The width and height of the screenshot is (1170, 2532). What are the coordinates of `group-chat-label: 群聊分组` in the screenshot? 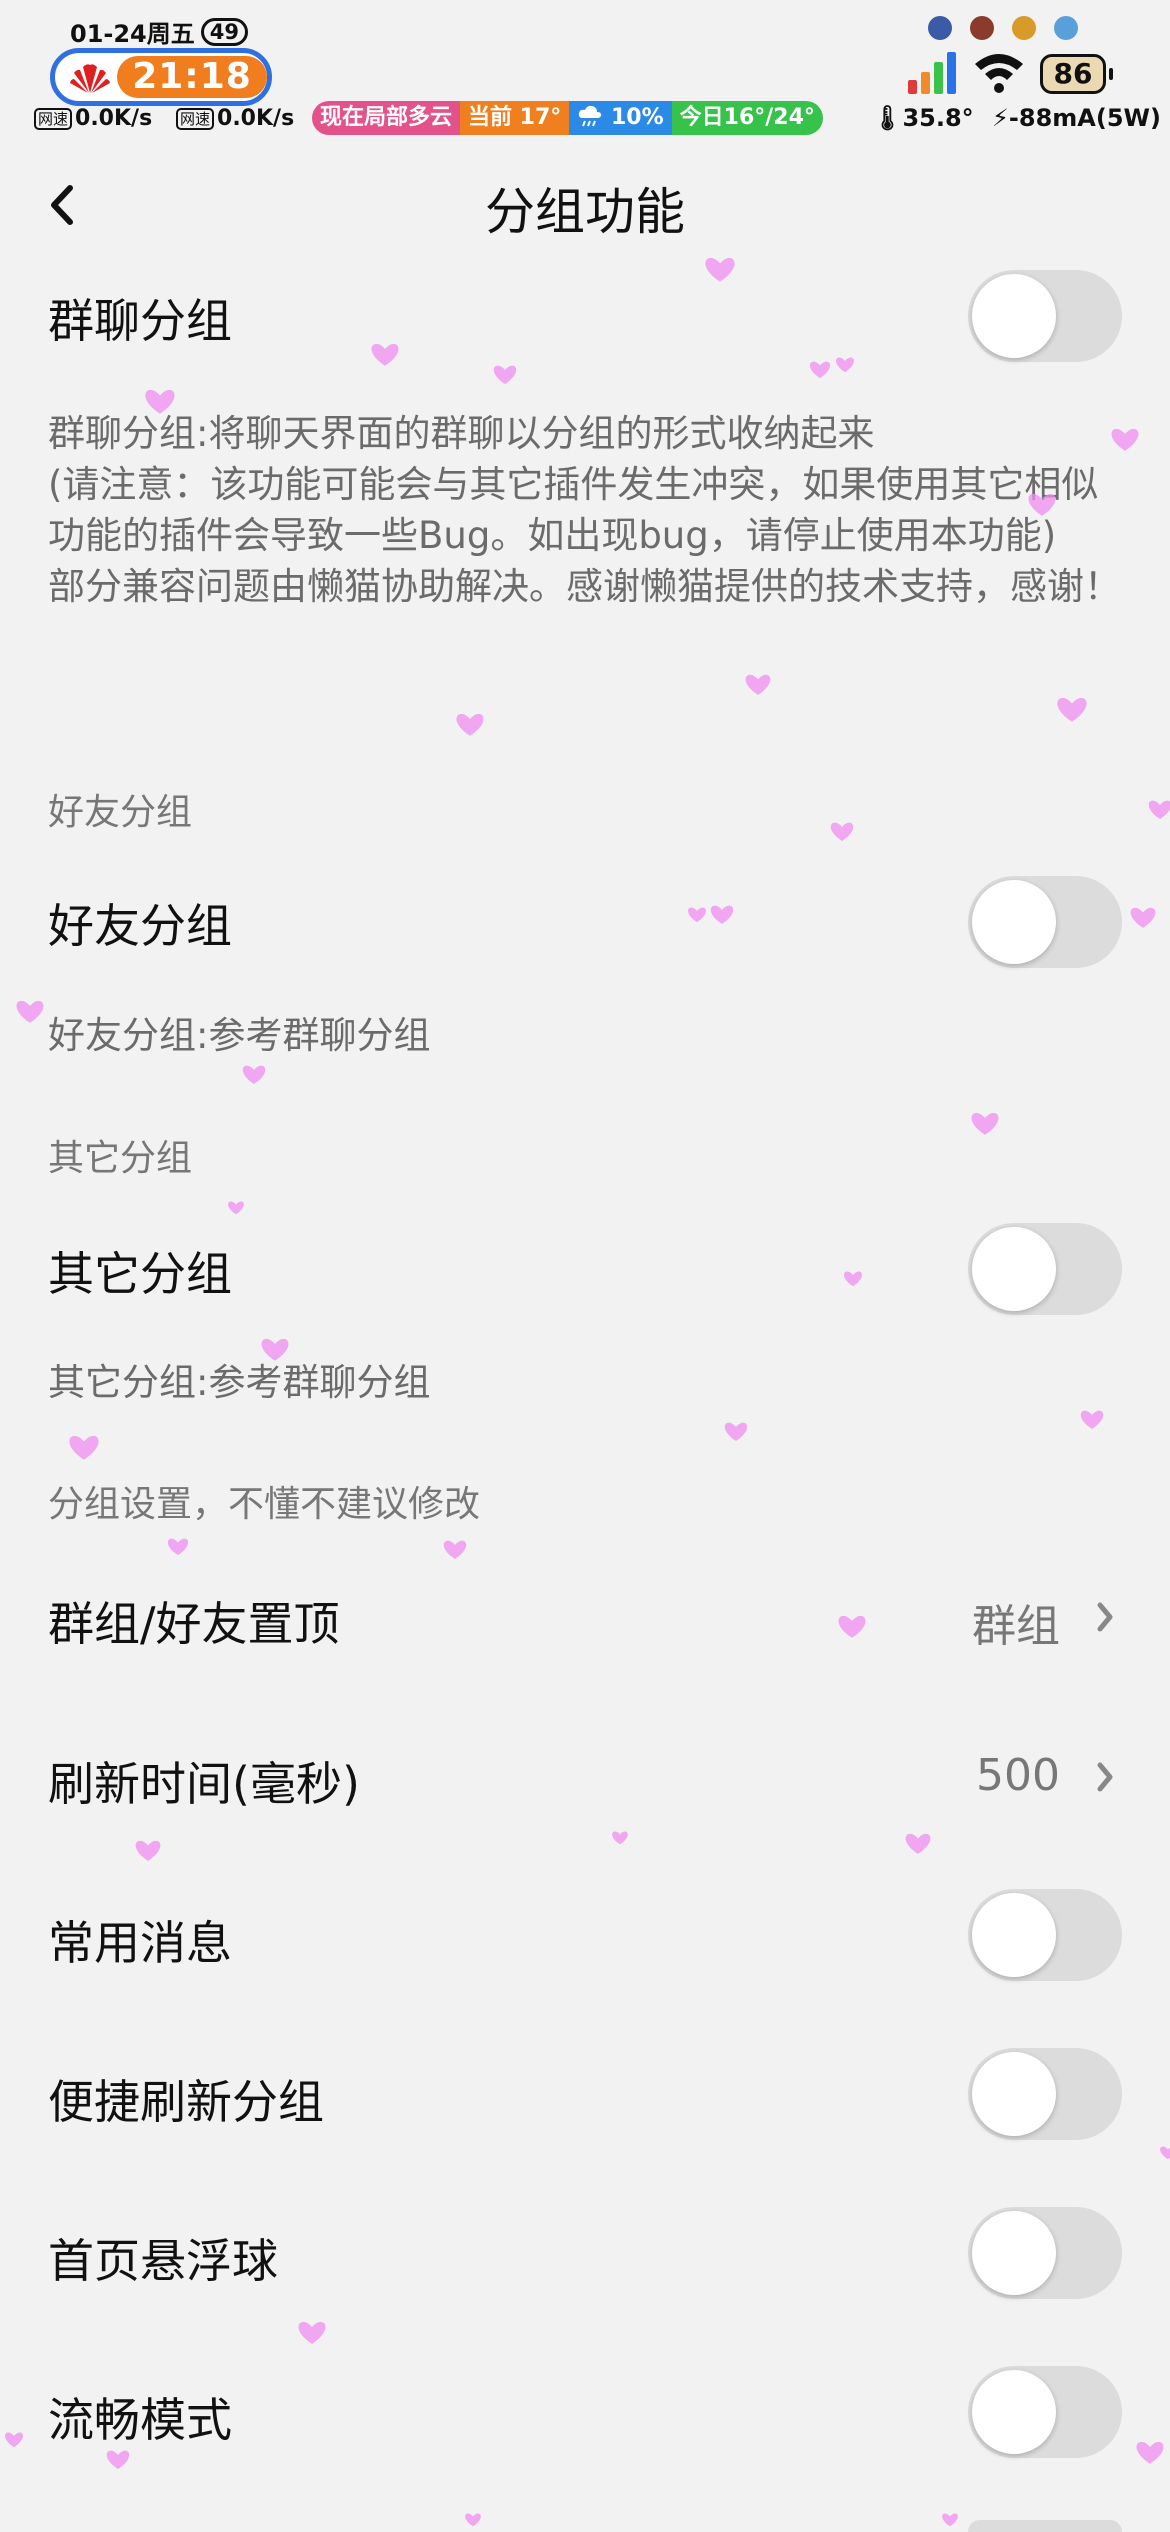 It's located at (140, 321).